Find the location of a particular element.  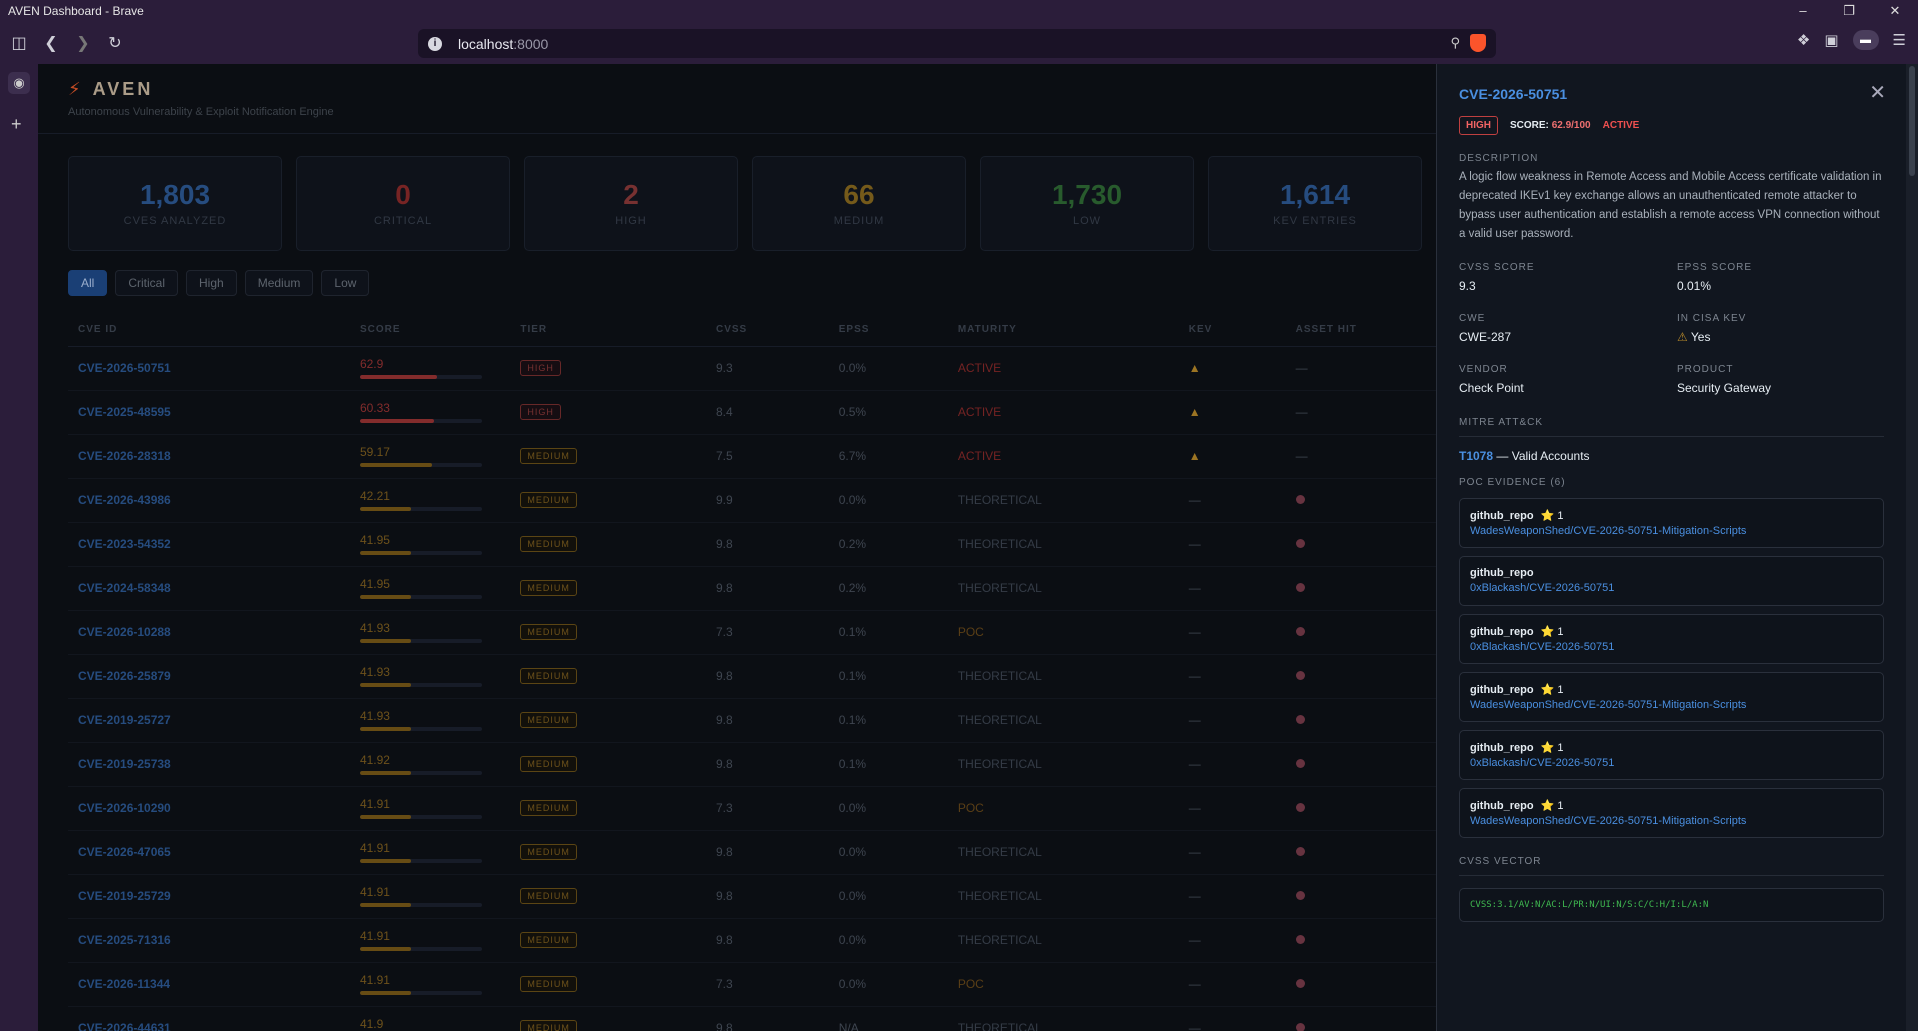

column-header: EPSS is located at coordinates (888, 330).